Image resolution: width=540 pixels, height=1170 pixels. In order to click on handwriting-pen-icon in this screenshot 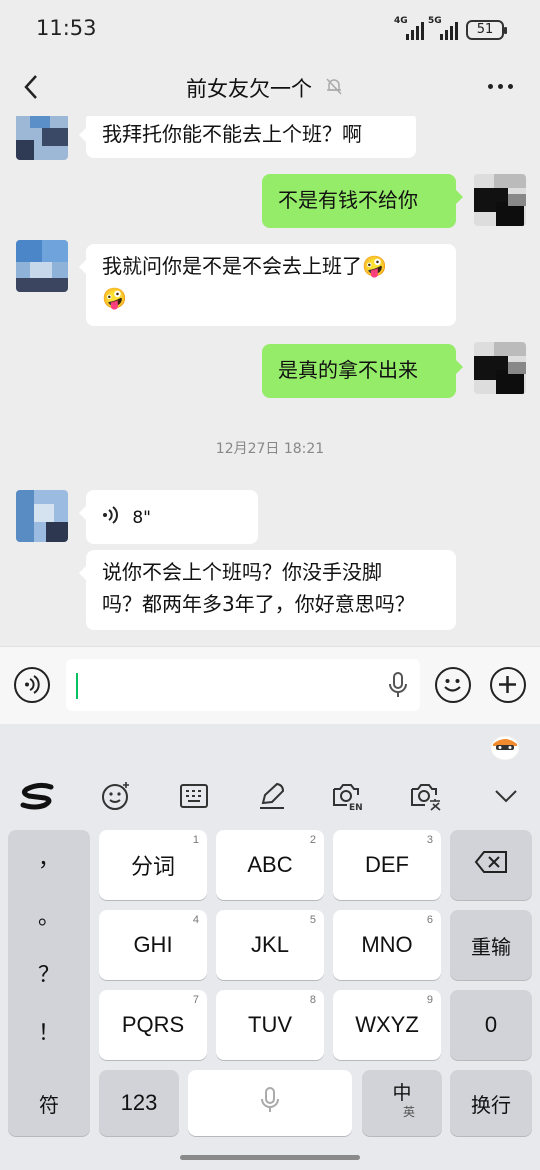, I will do `click(272, 796)`.